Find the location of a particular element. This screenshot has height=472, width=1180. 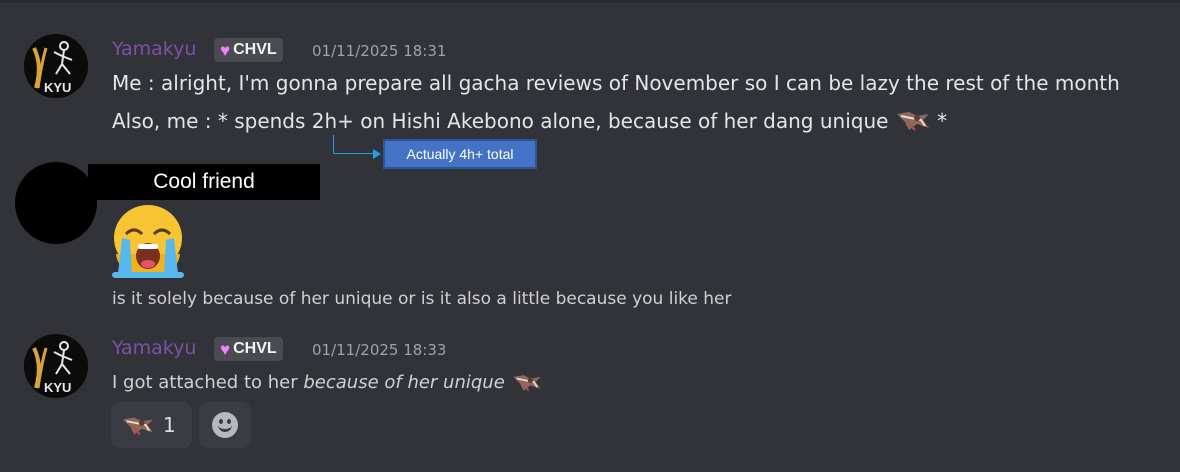

message-text: * is located at coordinates (942, 121).